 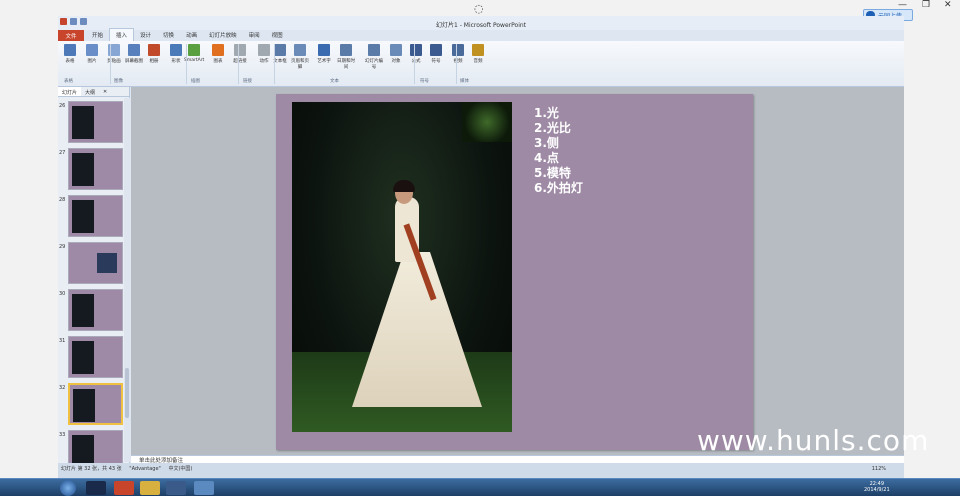 What do you see at coordinates (480, 487) in the screenshot?
I see `taskbar: 22:49 2014/9/21` at bounding box center [480, 487].